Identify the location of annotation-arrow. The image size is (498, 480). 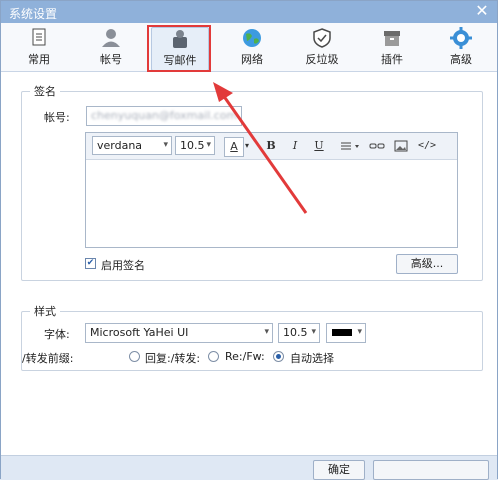
(260, 148).